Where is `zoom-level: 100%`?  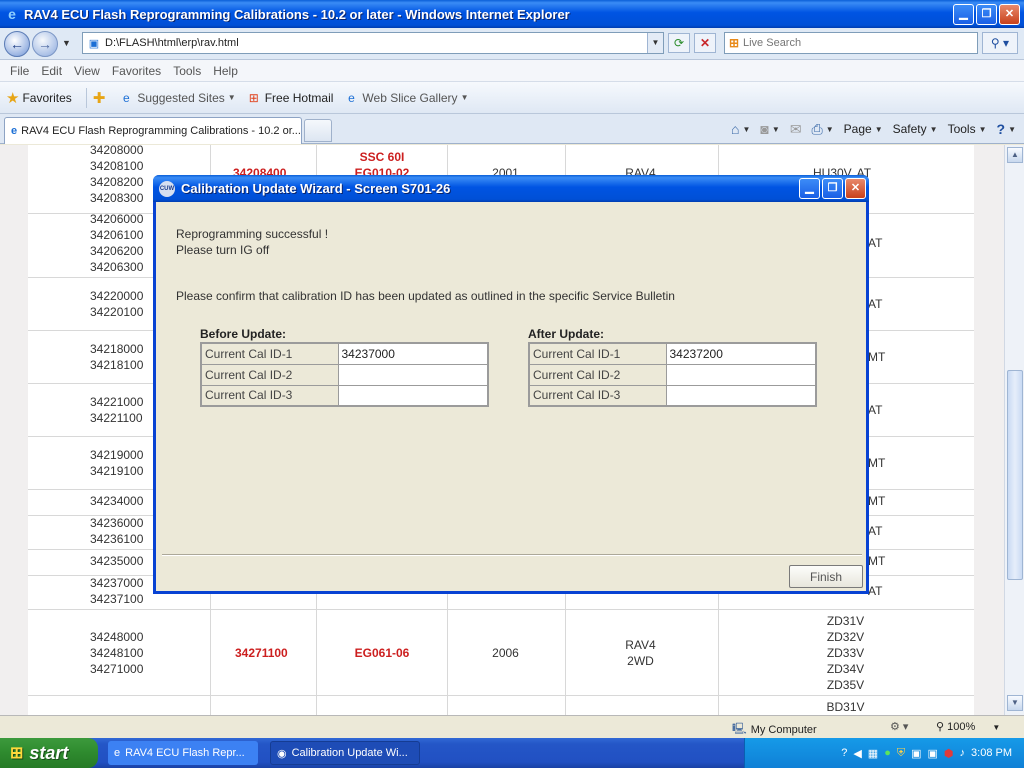 zoom-level: 100% is located at coordinates (961, 727).